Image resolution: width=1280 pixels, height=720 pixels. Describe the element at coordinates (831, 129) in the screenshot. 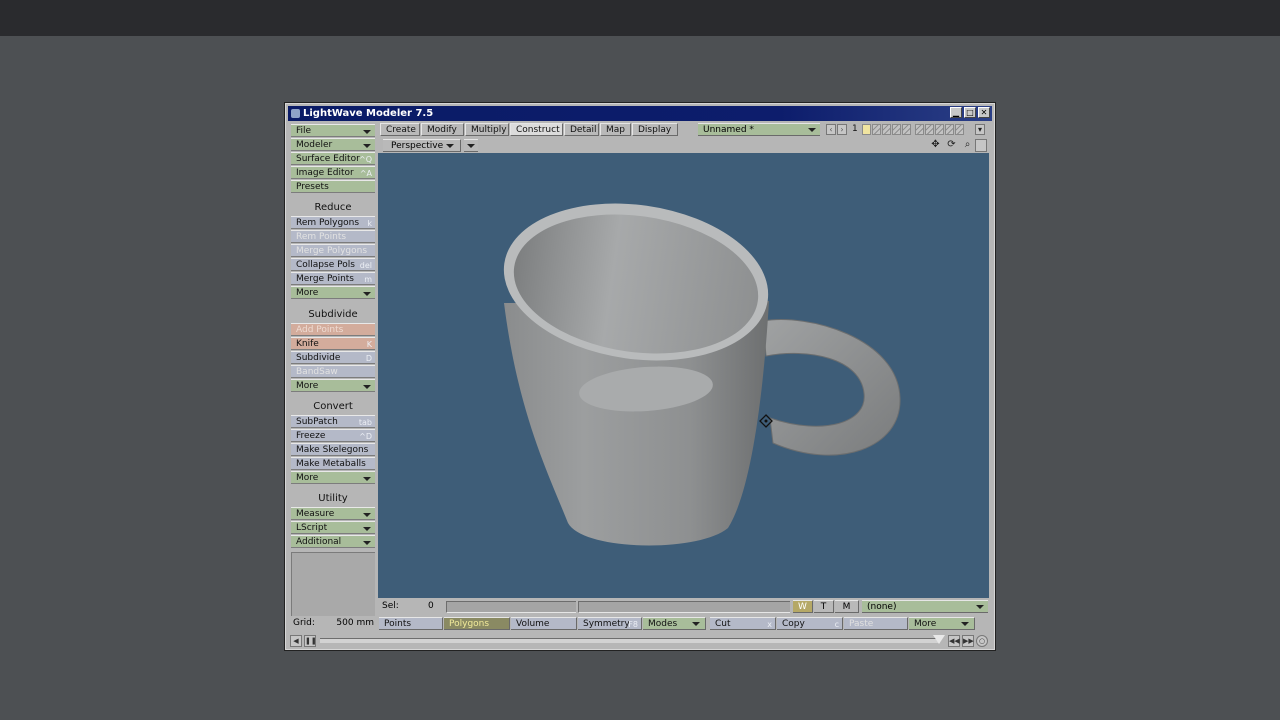

I see `prev-layer-icon: ‹` at that location.